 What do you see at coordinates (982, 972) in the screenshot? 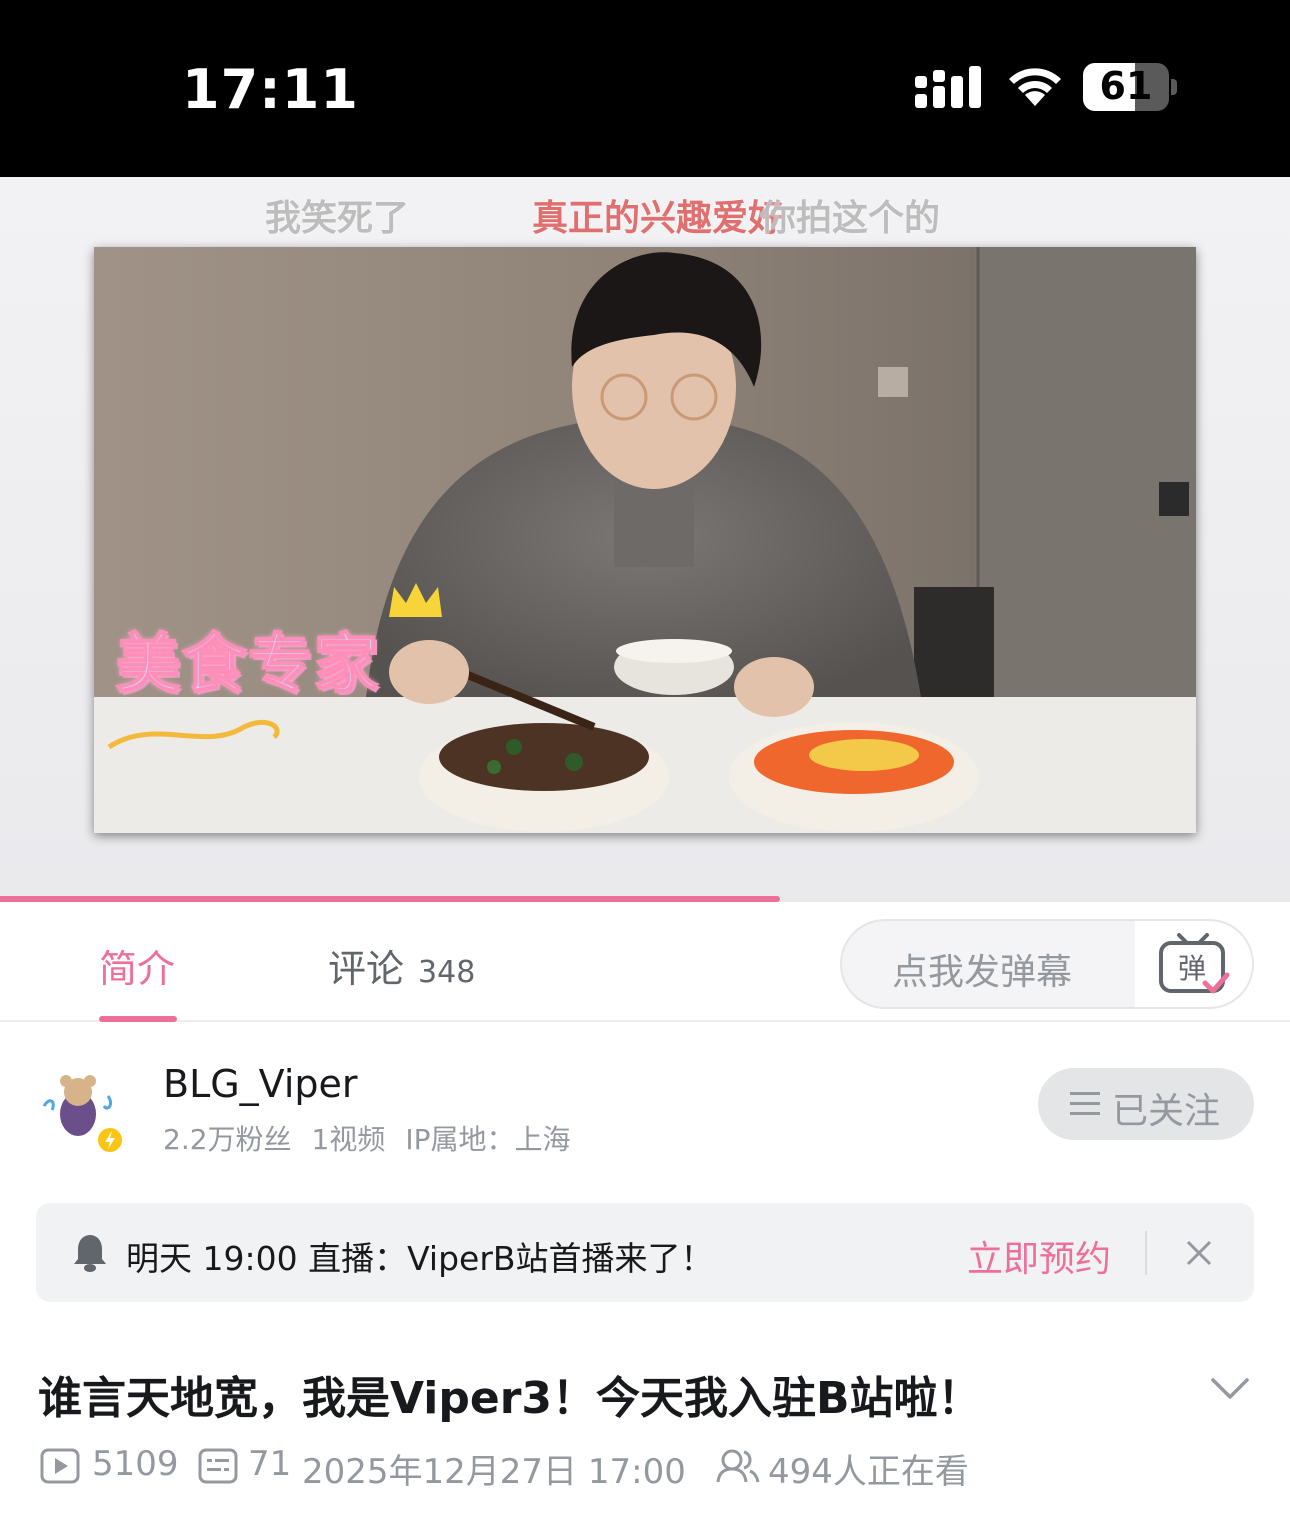
I see `danmaku-input-placeholder: 点我发弹幕` at bounding box center [982, 972].